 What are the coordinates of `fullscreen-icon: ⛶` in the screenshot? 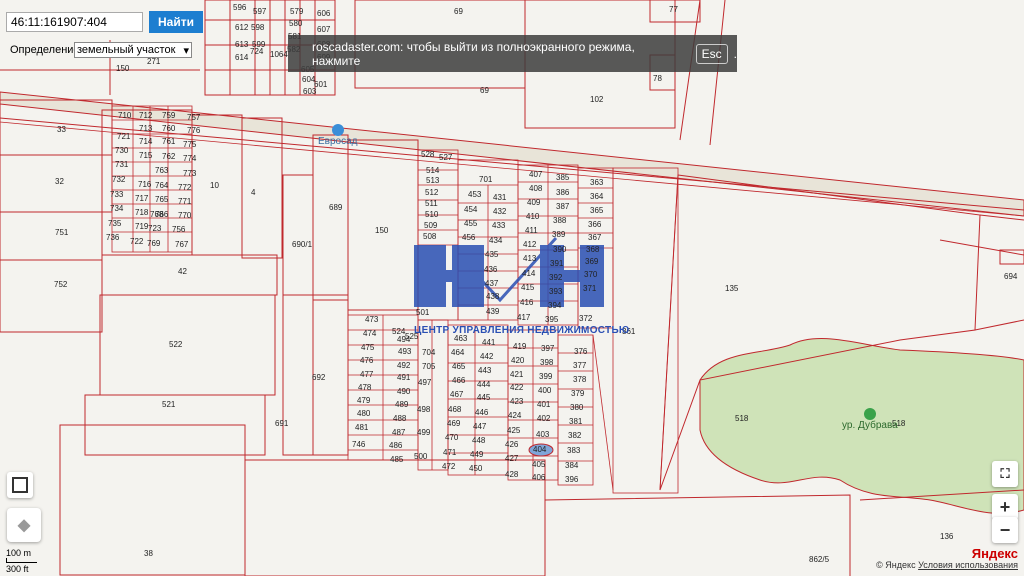 It's located at (1005, 473).